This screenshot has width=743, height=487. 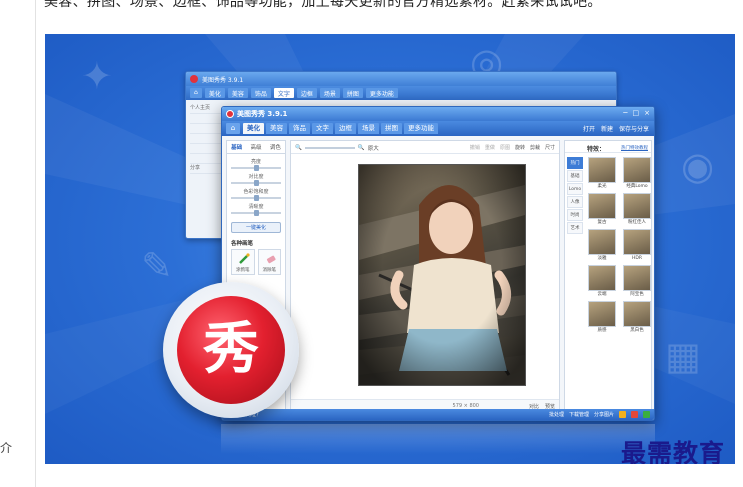 I want to click on undo-button: 撤销, so click(x=475, y=147).